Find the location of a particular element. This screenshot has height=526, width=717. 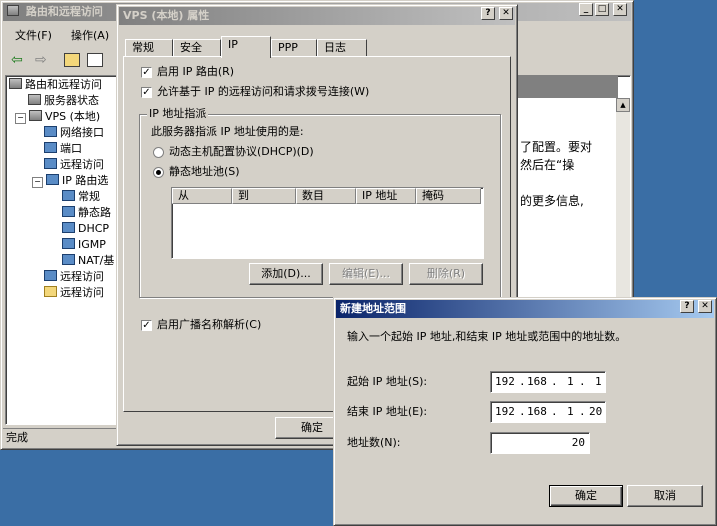

details-text-line-2: 然后在“操 is located at coordinates (547, 165).